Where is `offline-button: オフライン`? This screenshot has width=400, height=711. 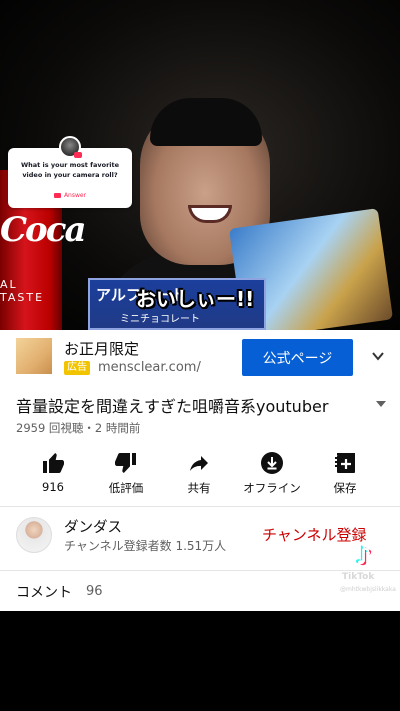 offline-button: オフライン is located at coordinates (272, 473).